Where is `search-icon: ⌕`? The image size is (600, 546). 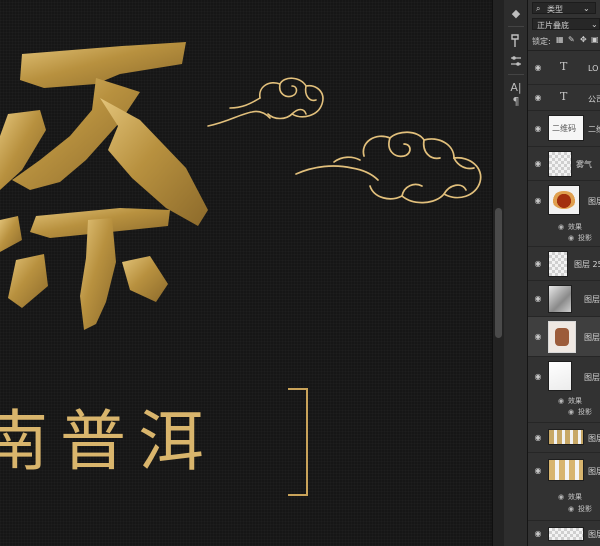 search-icon: ⌕ is located at coordinates (538, 8).